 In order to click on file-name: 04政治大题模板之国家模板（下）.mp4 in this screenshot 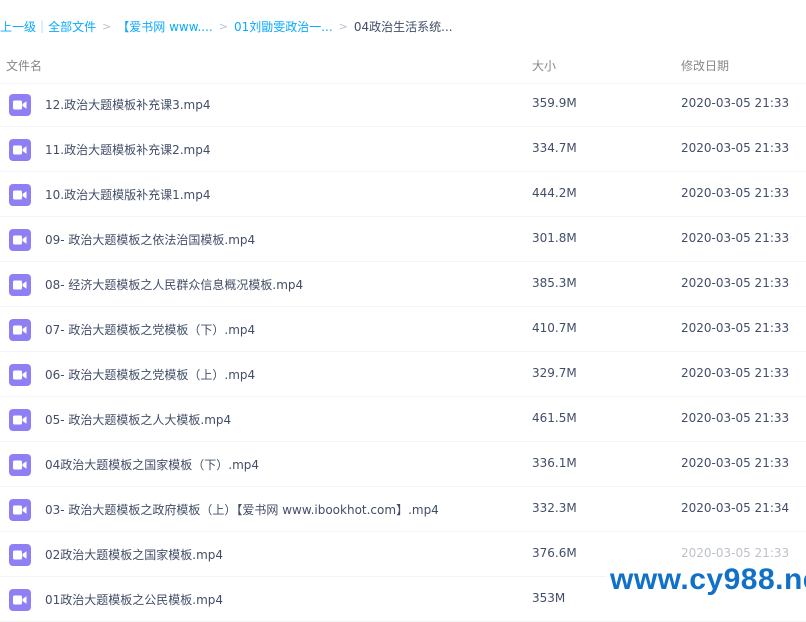, I will do `click(152, 464)`.